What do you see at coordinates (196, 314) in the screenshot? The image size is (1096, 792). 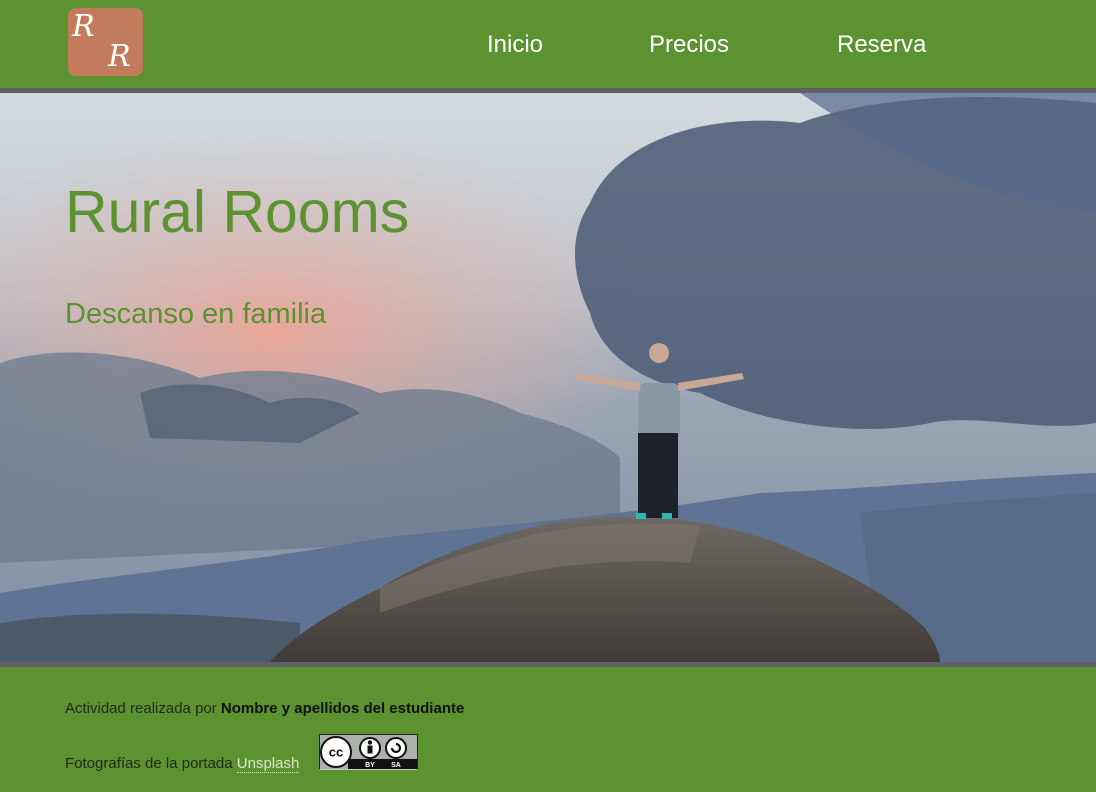 I see `page-subtitle: Descanso en familia` at bounding box center [196, 314].